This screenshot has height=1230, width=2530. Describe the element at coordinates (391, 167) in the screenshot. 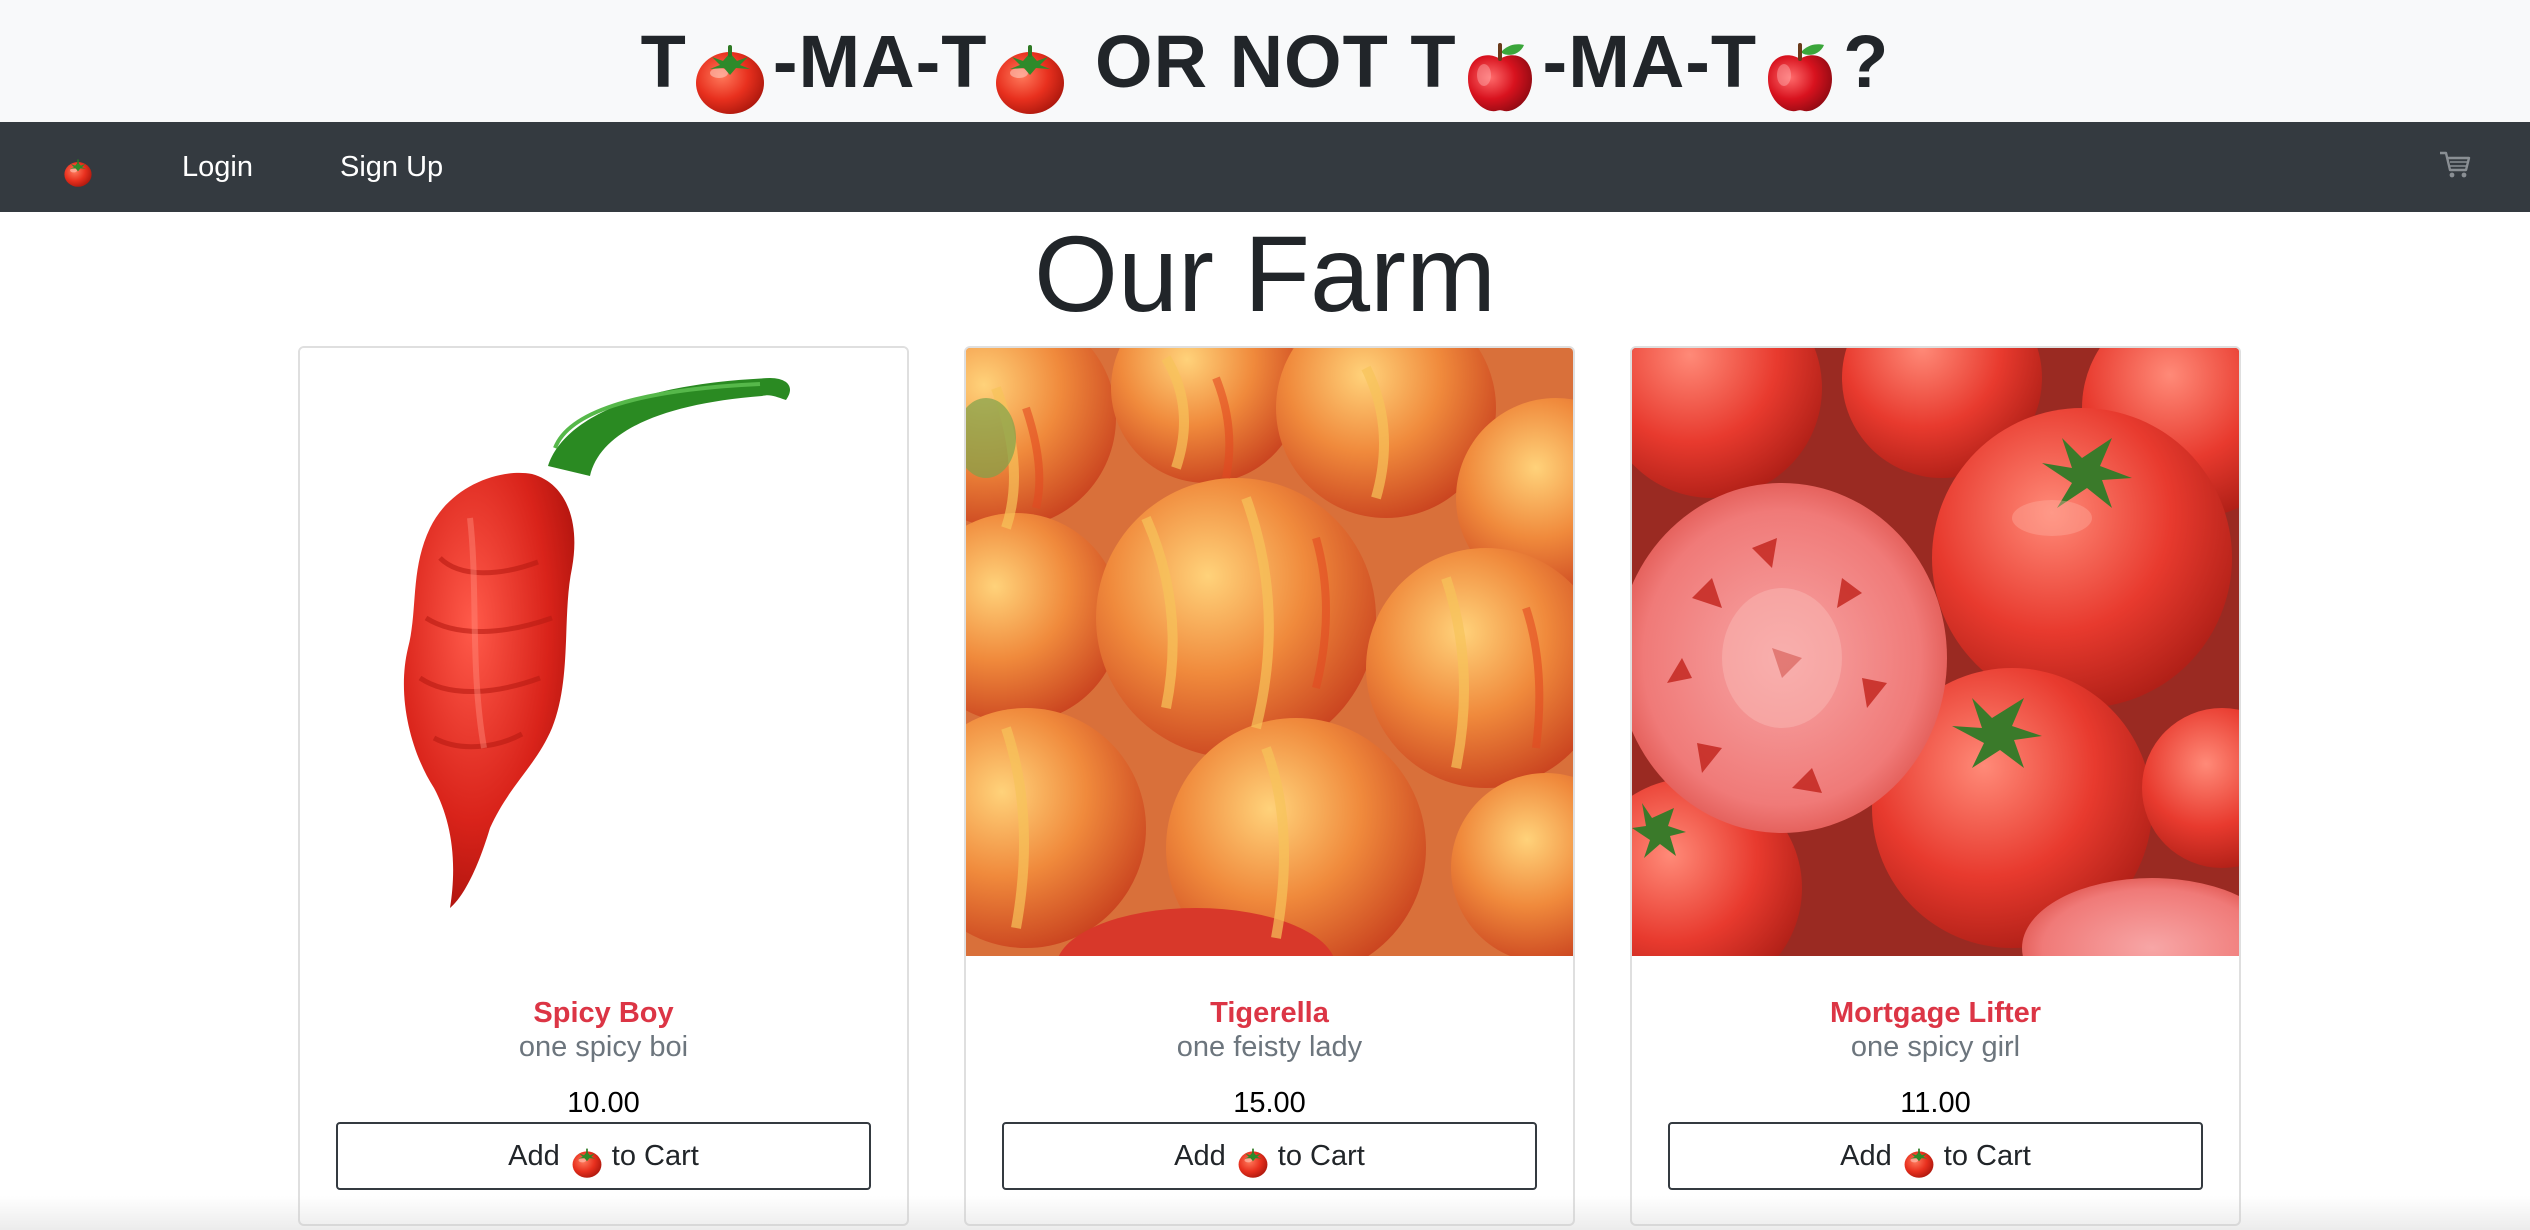

I see `signup-link: Sign Up` at that location.